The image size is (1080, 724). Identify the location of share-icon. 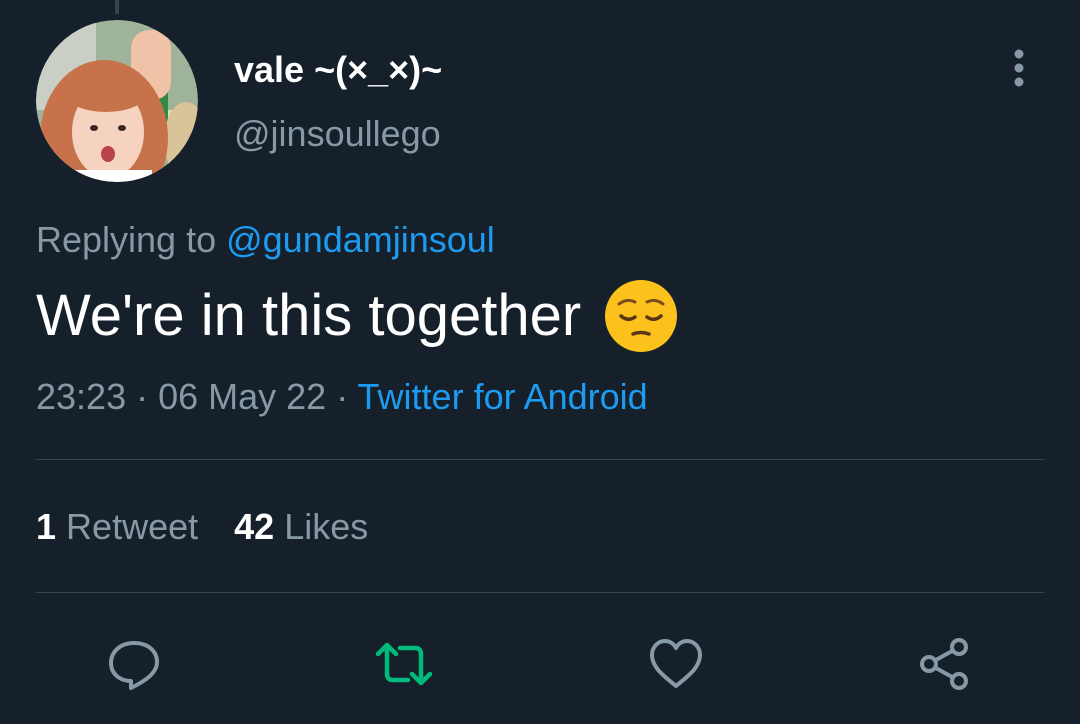
(944, 666).